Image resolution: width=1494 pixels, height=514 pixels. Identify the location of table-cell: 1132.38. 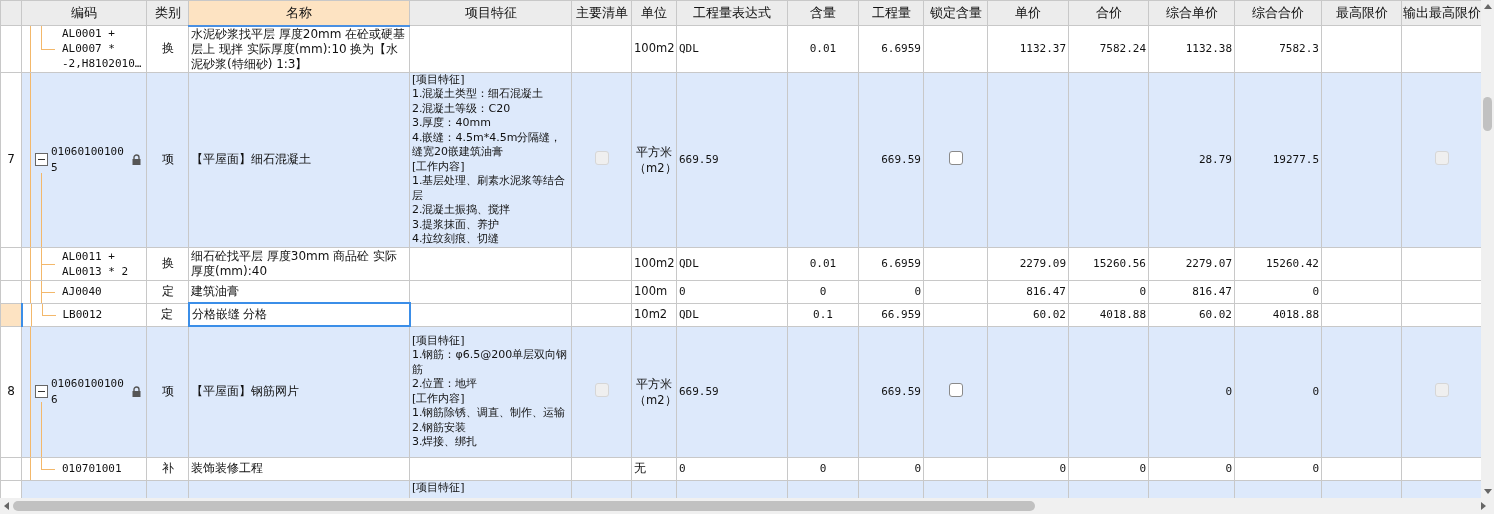
(1208, 49).